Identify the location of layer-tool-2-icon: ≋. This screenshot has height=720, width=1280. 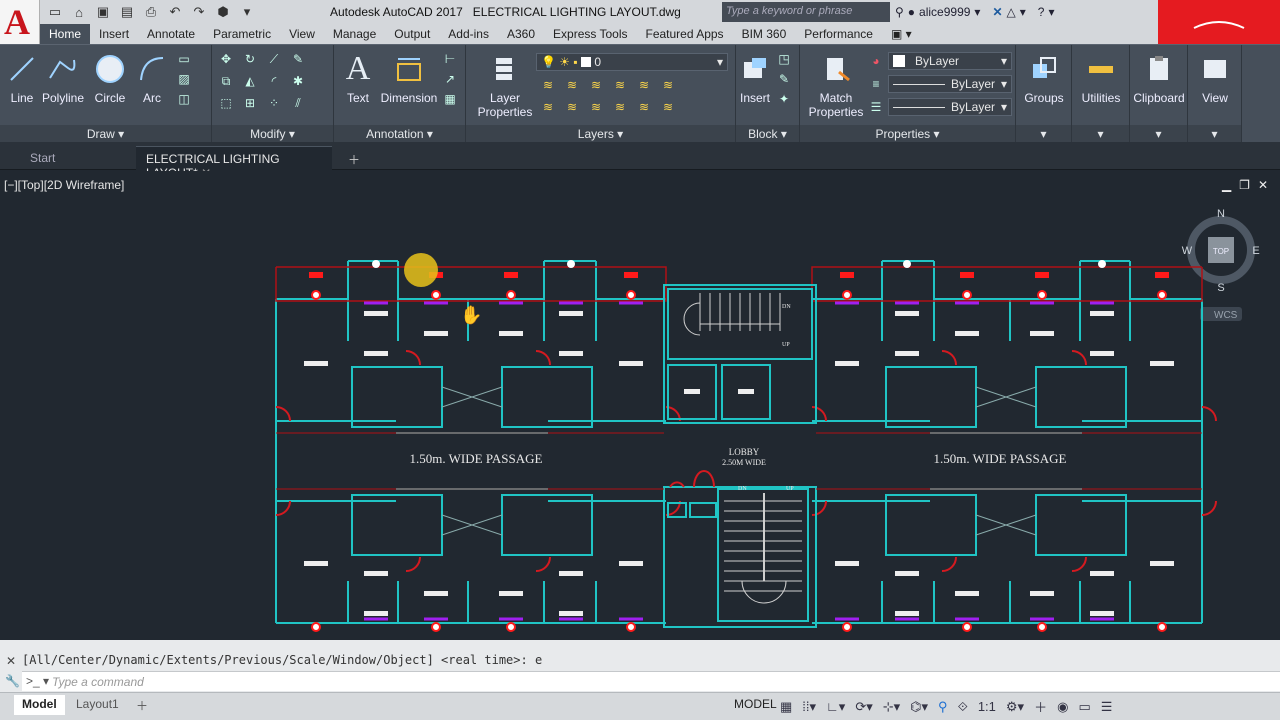
(572, 85).